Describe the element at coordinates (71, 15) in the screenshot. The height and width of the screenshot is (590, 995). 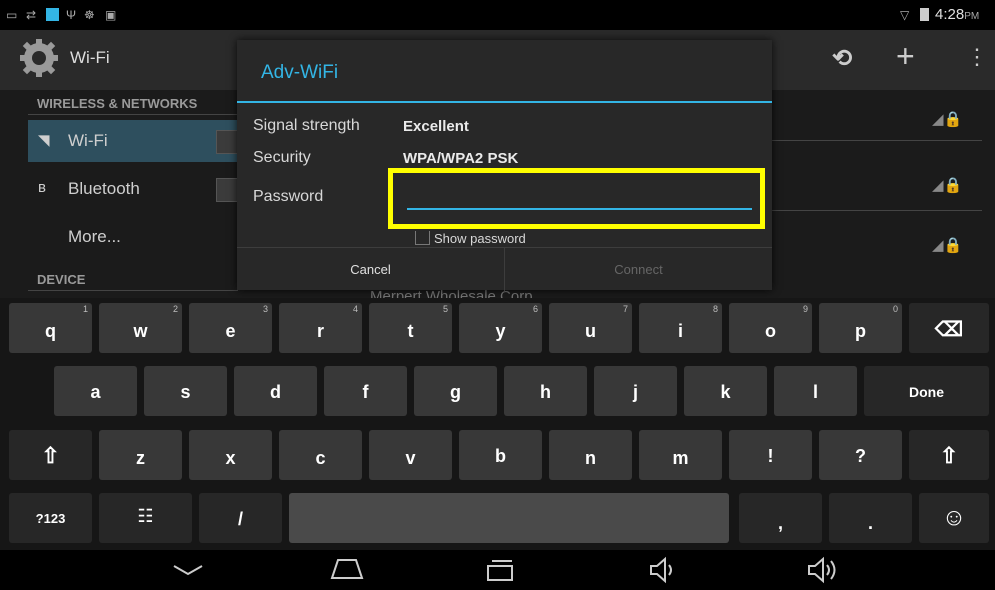
I see `usb-debug-icon: Ψ` at that location.